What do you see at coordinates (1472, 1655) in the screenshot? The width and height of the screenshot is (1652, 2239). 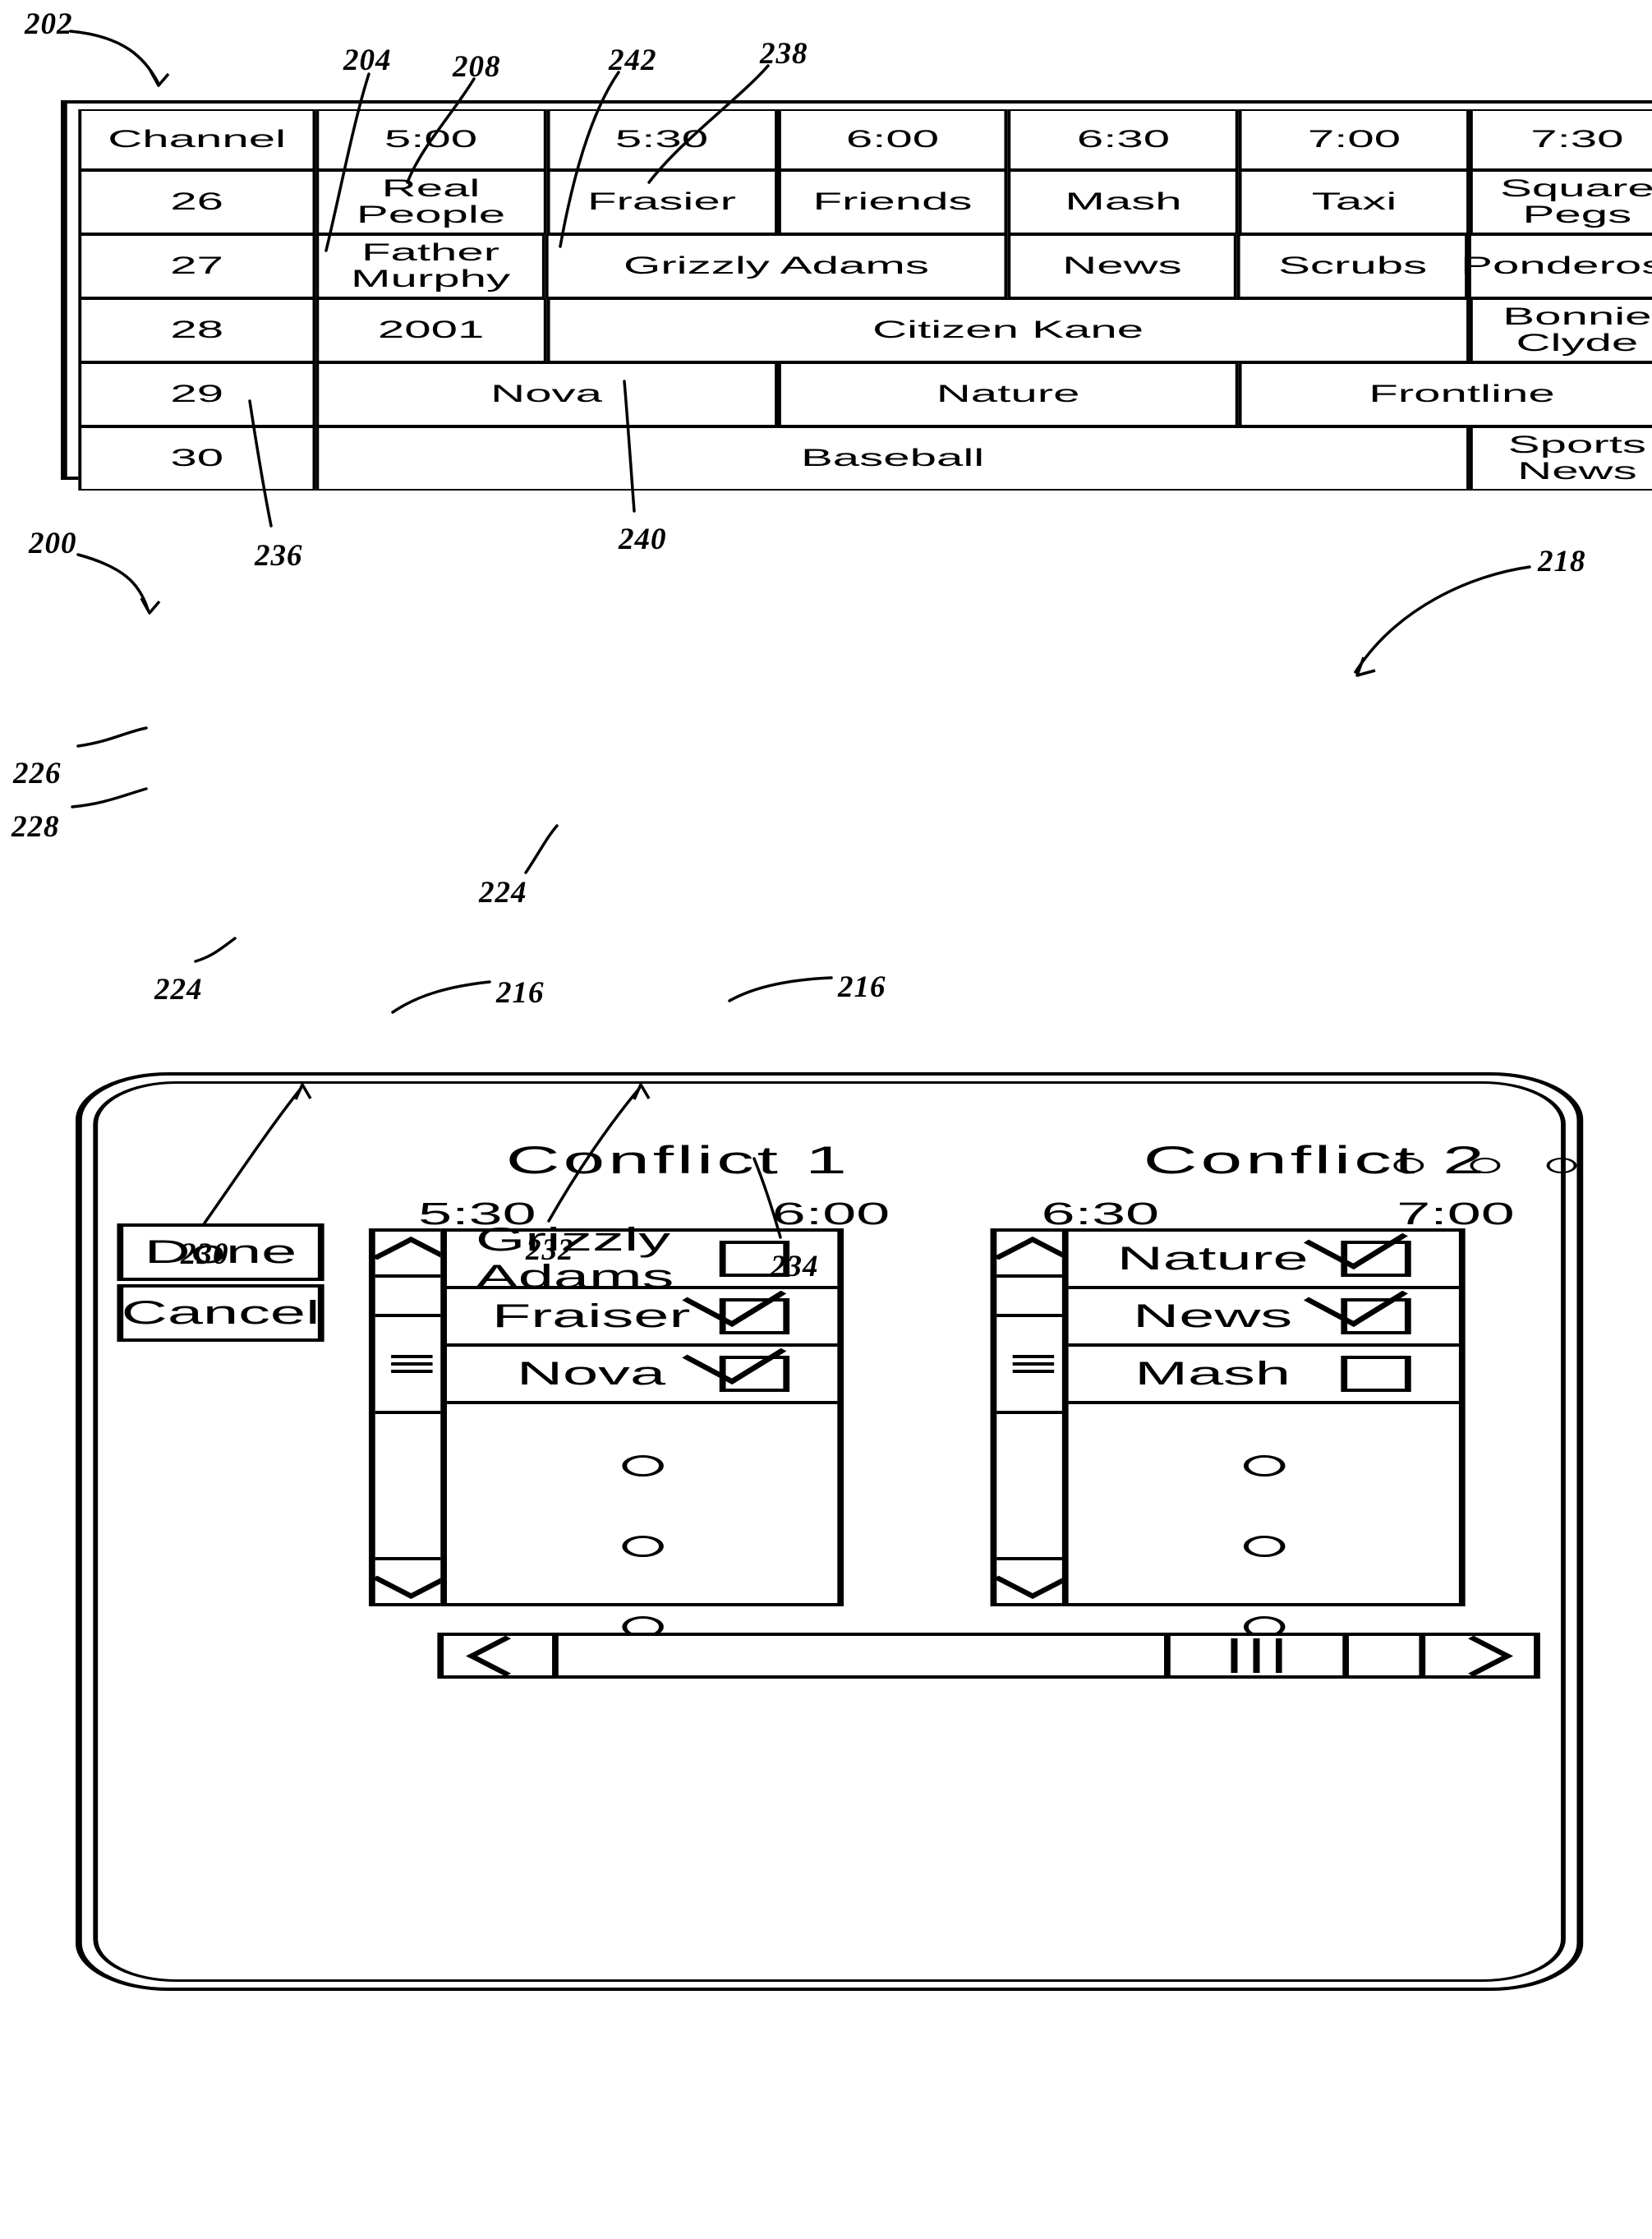 I see `chevron-right-icon` at bounding box center [1472, 1655].